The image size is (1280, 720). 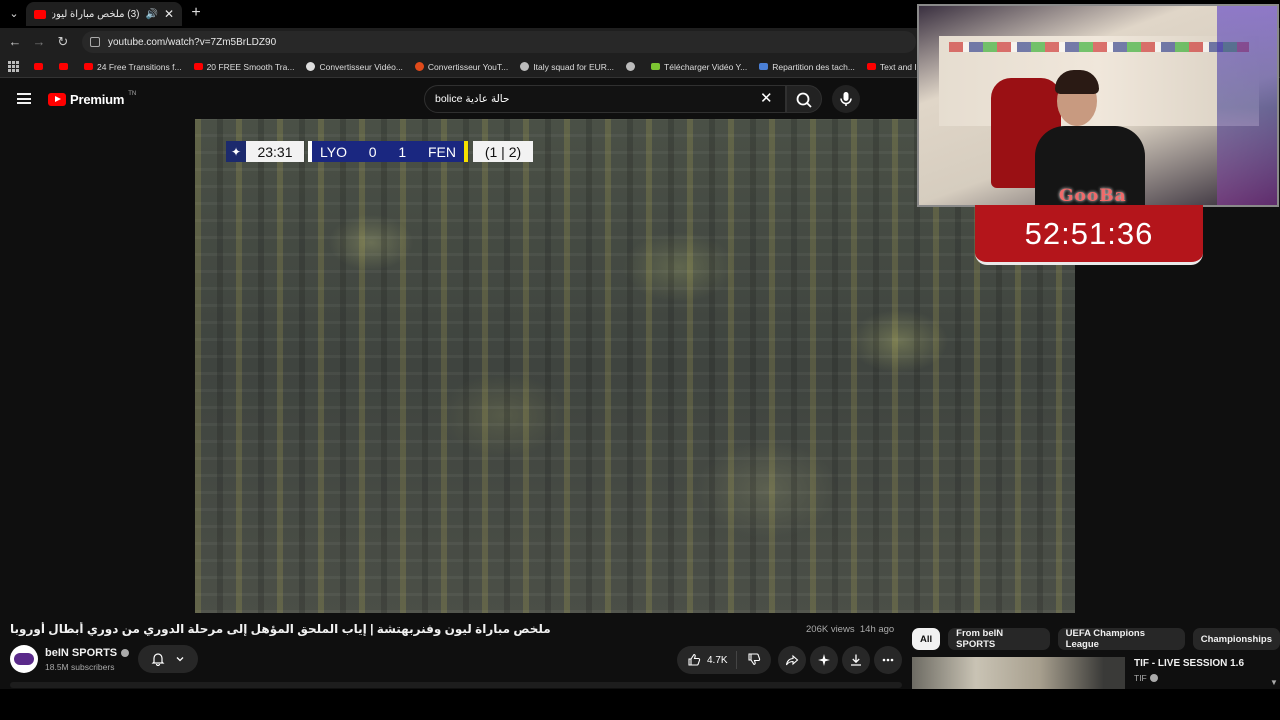 I want to click on recommended-thumbnail, so click(x=1018, y=673).